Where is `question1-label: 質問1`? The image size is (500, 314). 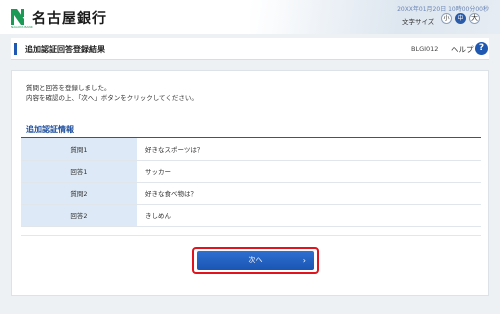
question1-label: 質問1 is located at coordinates (79, 149).